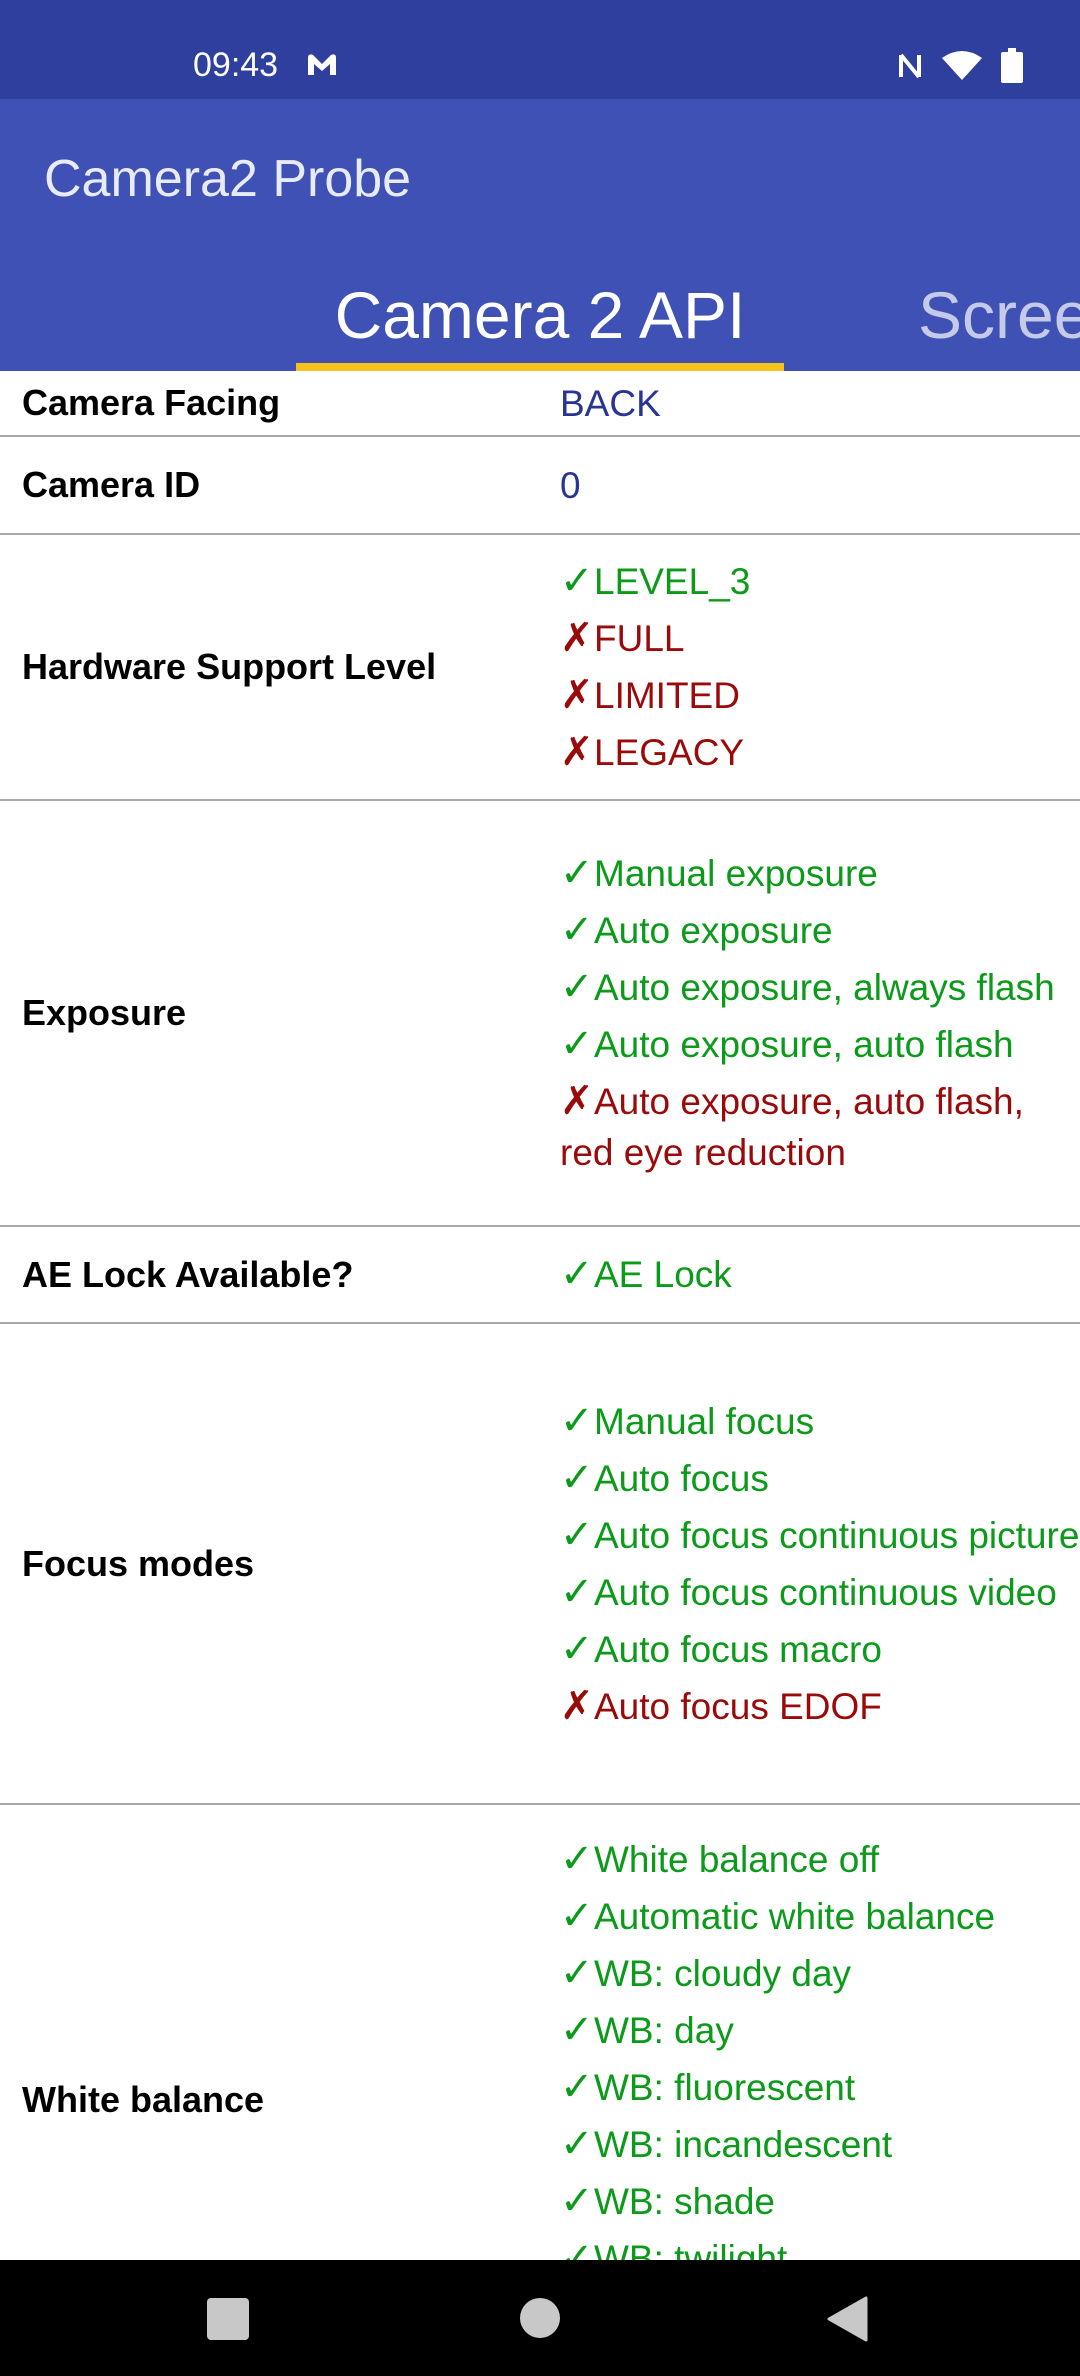 This screenshot has width=1080, height=2376. What do you see at coordinates (681, 1478) in the screenshot?
I see `value-text: Auto focus` at bounding box center [681, 1478].